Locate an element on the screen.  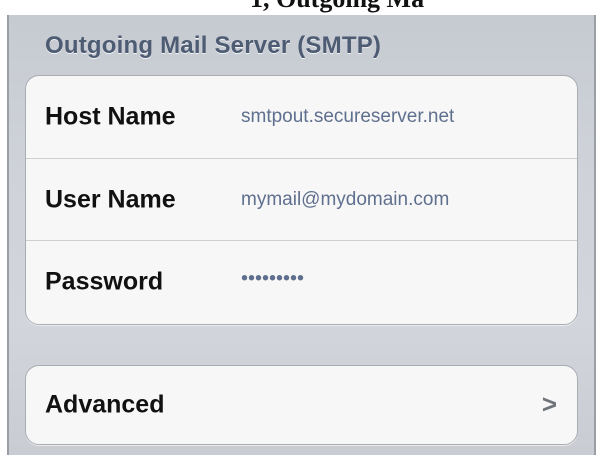
host-name-field: smtpout.secureserver.net is located at coordinates (347, 117).